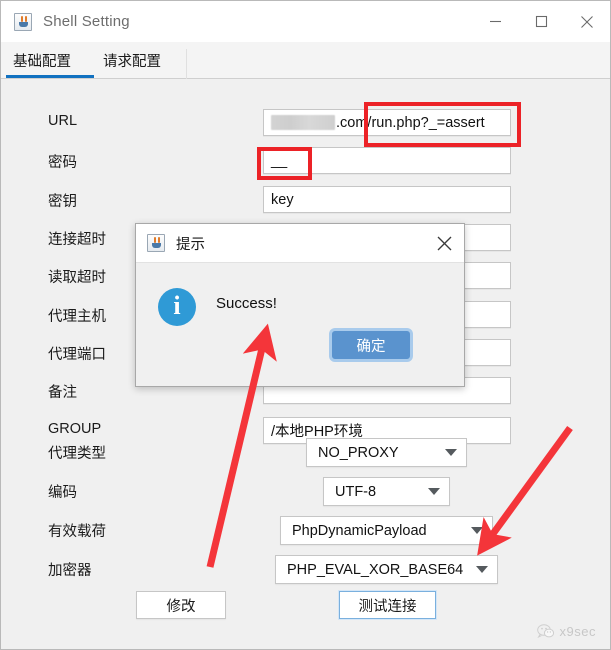 This screenshot has width=611, height=650. What do you see at coordinates (86, 21) in the screenshot?
I see `window-title: Shell Setting` at bounding box center [86, 21].